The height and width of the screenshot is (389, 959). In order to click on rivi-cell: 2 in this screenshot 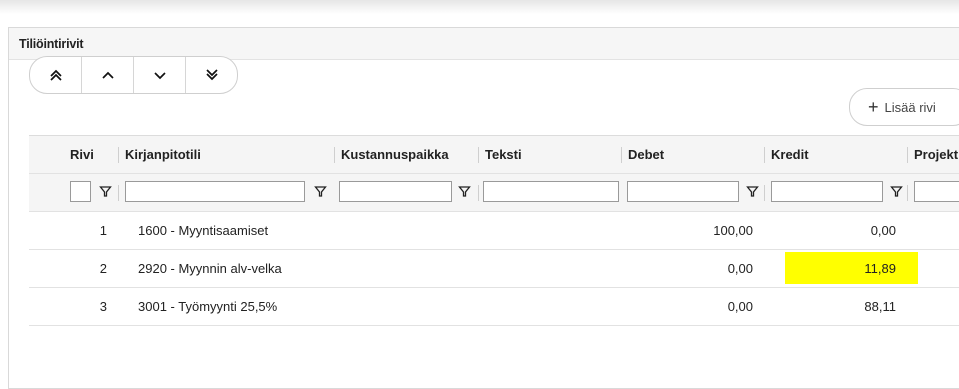, I will do `click(103, 268)`.